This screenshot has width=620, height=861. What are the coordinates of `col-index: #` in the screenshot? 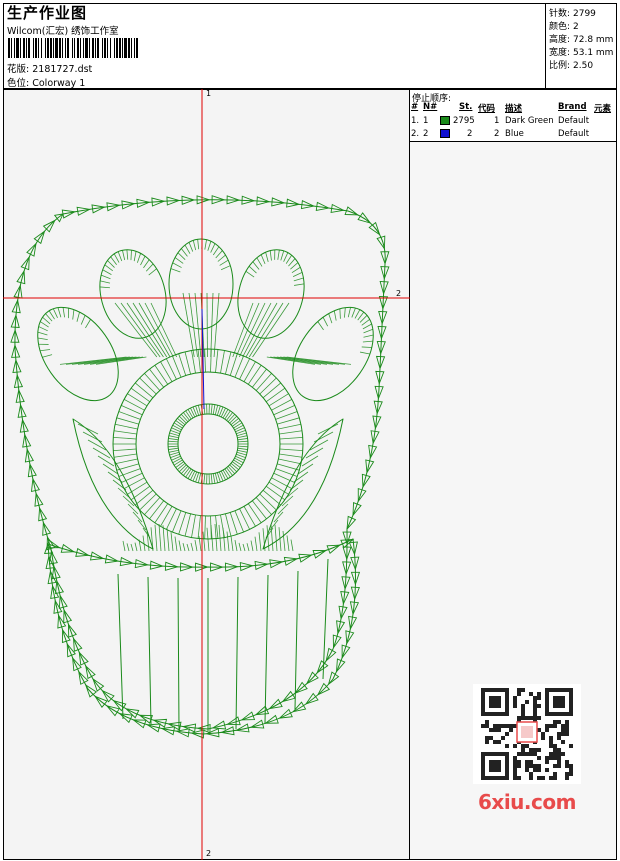 It's located at (415, 107).